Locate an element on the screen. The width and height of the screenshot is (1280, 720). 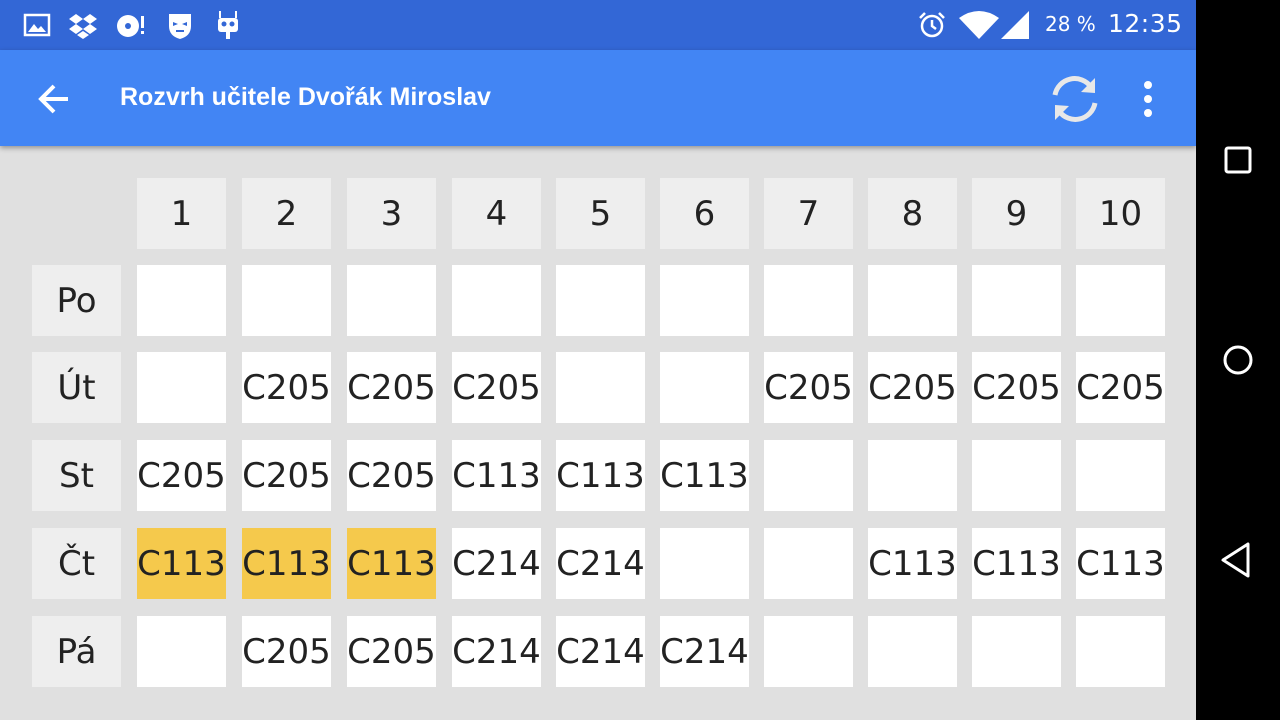
period-header: 5 is located at coordinates (600, 213).